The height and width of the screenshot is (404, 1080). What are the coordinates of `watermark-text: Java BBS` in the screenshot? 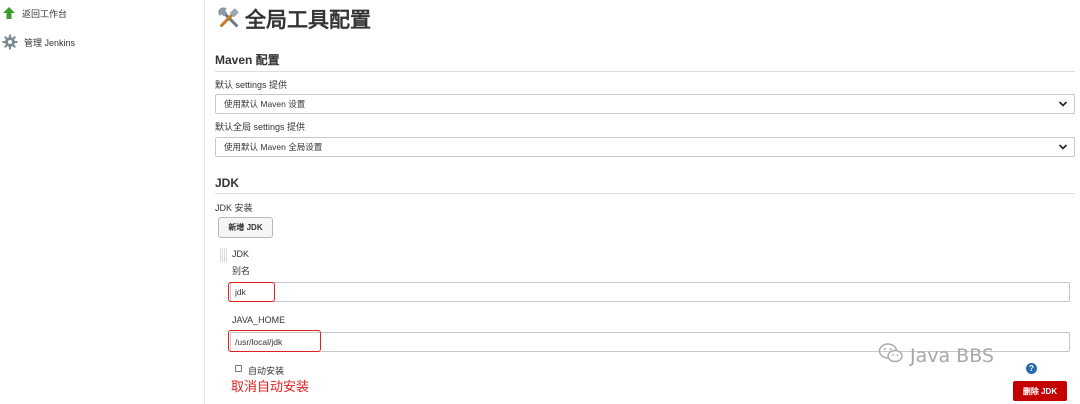 It's located at (952, 355).